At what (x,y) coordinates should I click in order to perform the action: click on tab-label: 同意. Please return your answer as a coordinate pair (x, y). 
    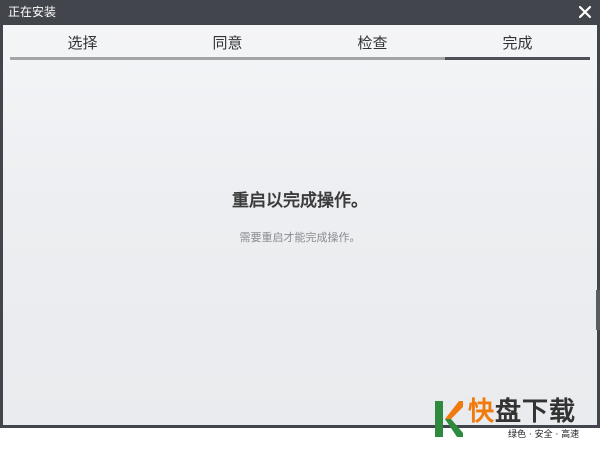
    Looking at the image, I should click on (227, 43).